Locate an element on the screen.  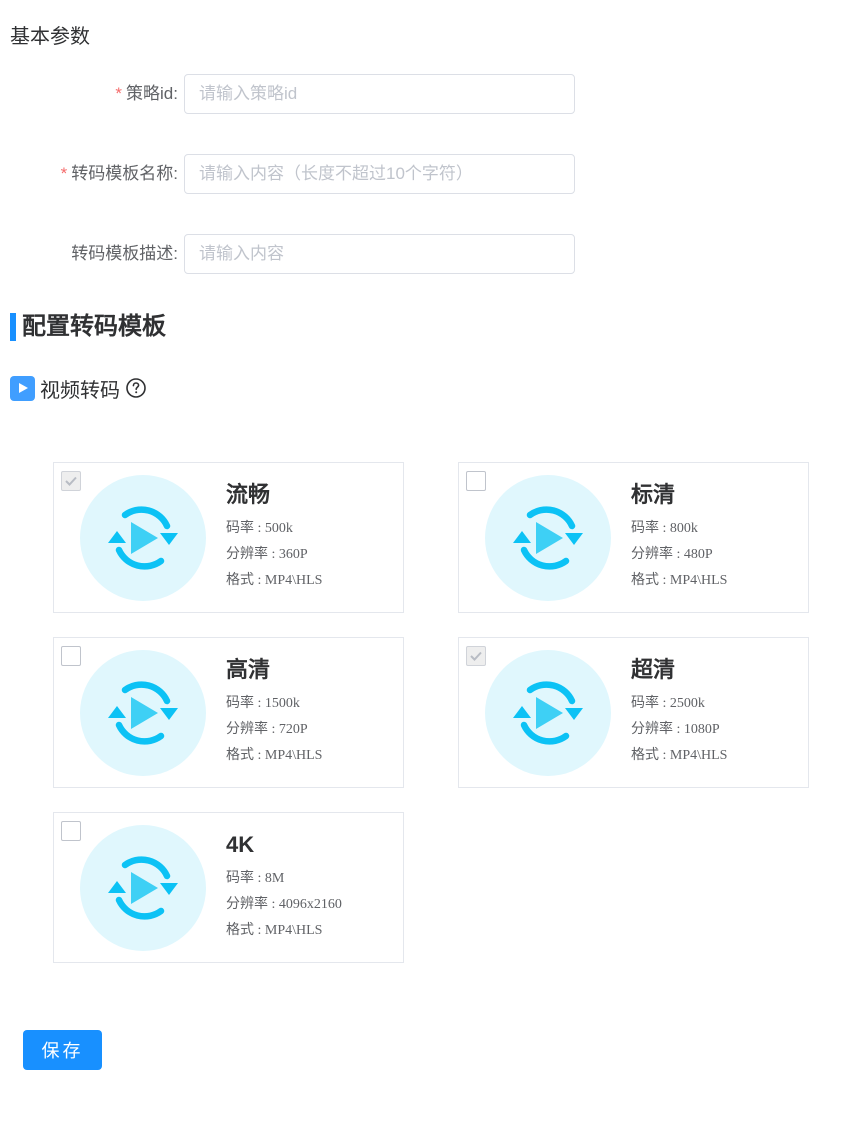
basic-params-title: 基本参数 is located at coordinates (50, 37).